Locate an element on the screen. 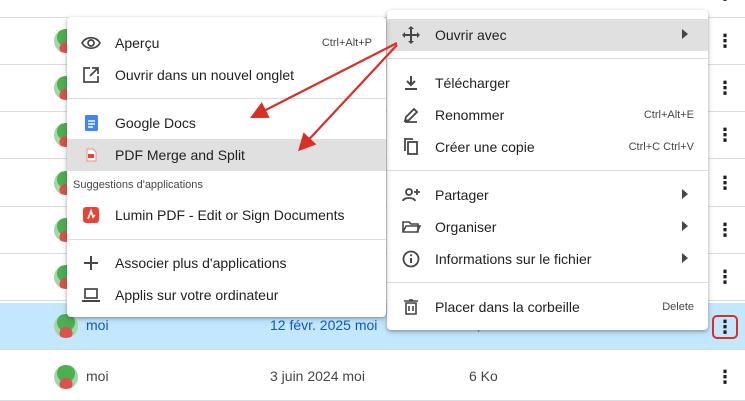 The width and height of the screenshot is (745, 401). suggestions-heading: Suggestions d'applications is located at coordinates (138, 185).